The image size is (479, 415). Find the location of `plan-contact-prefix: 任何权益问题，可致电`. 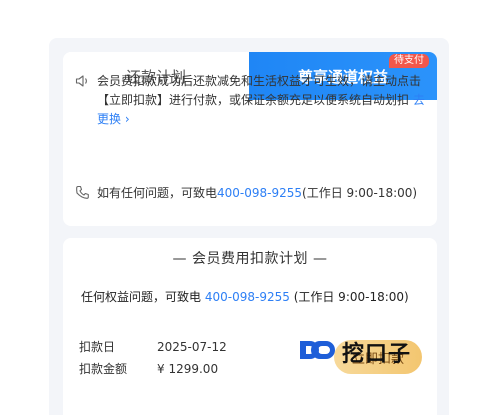

plan-contact-prefix: 任何权益问题，可致电 is located at coordinates (141, 297).